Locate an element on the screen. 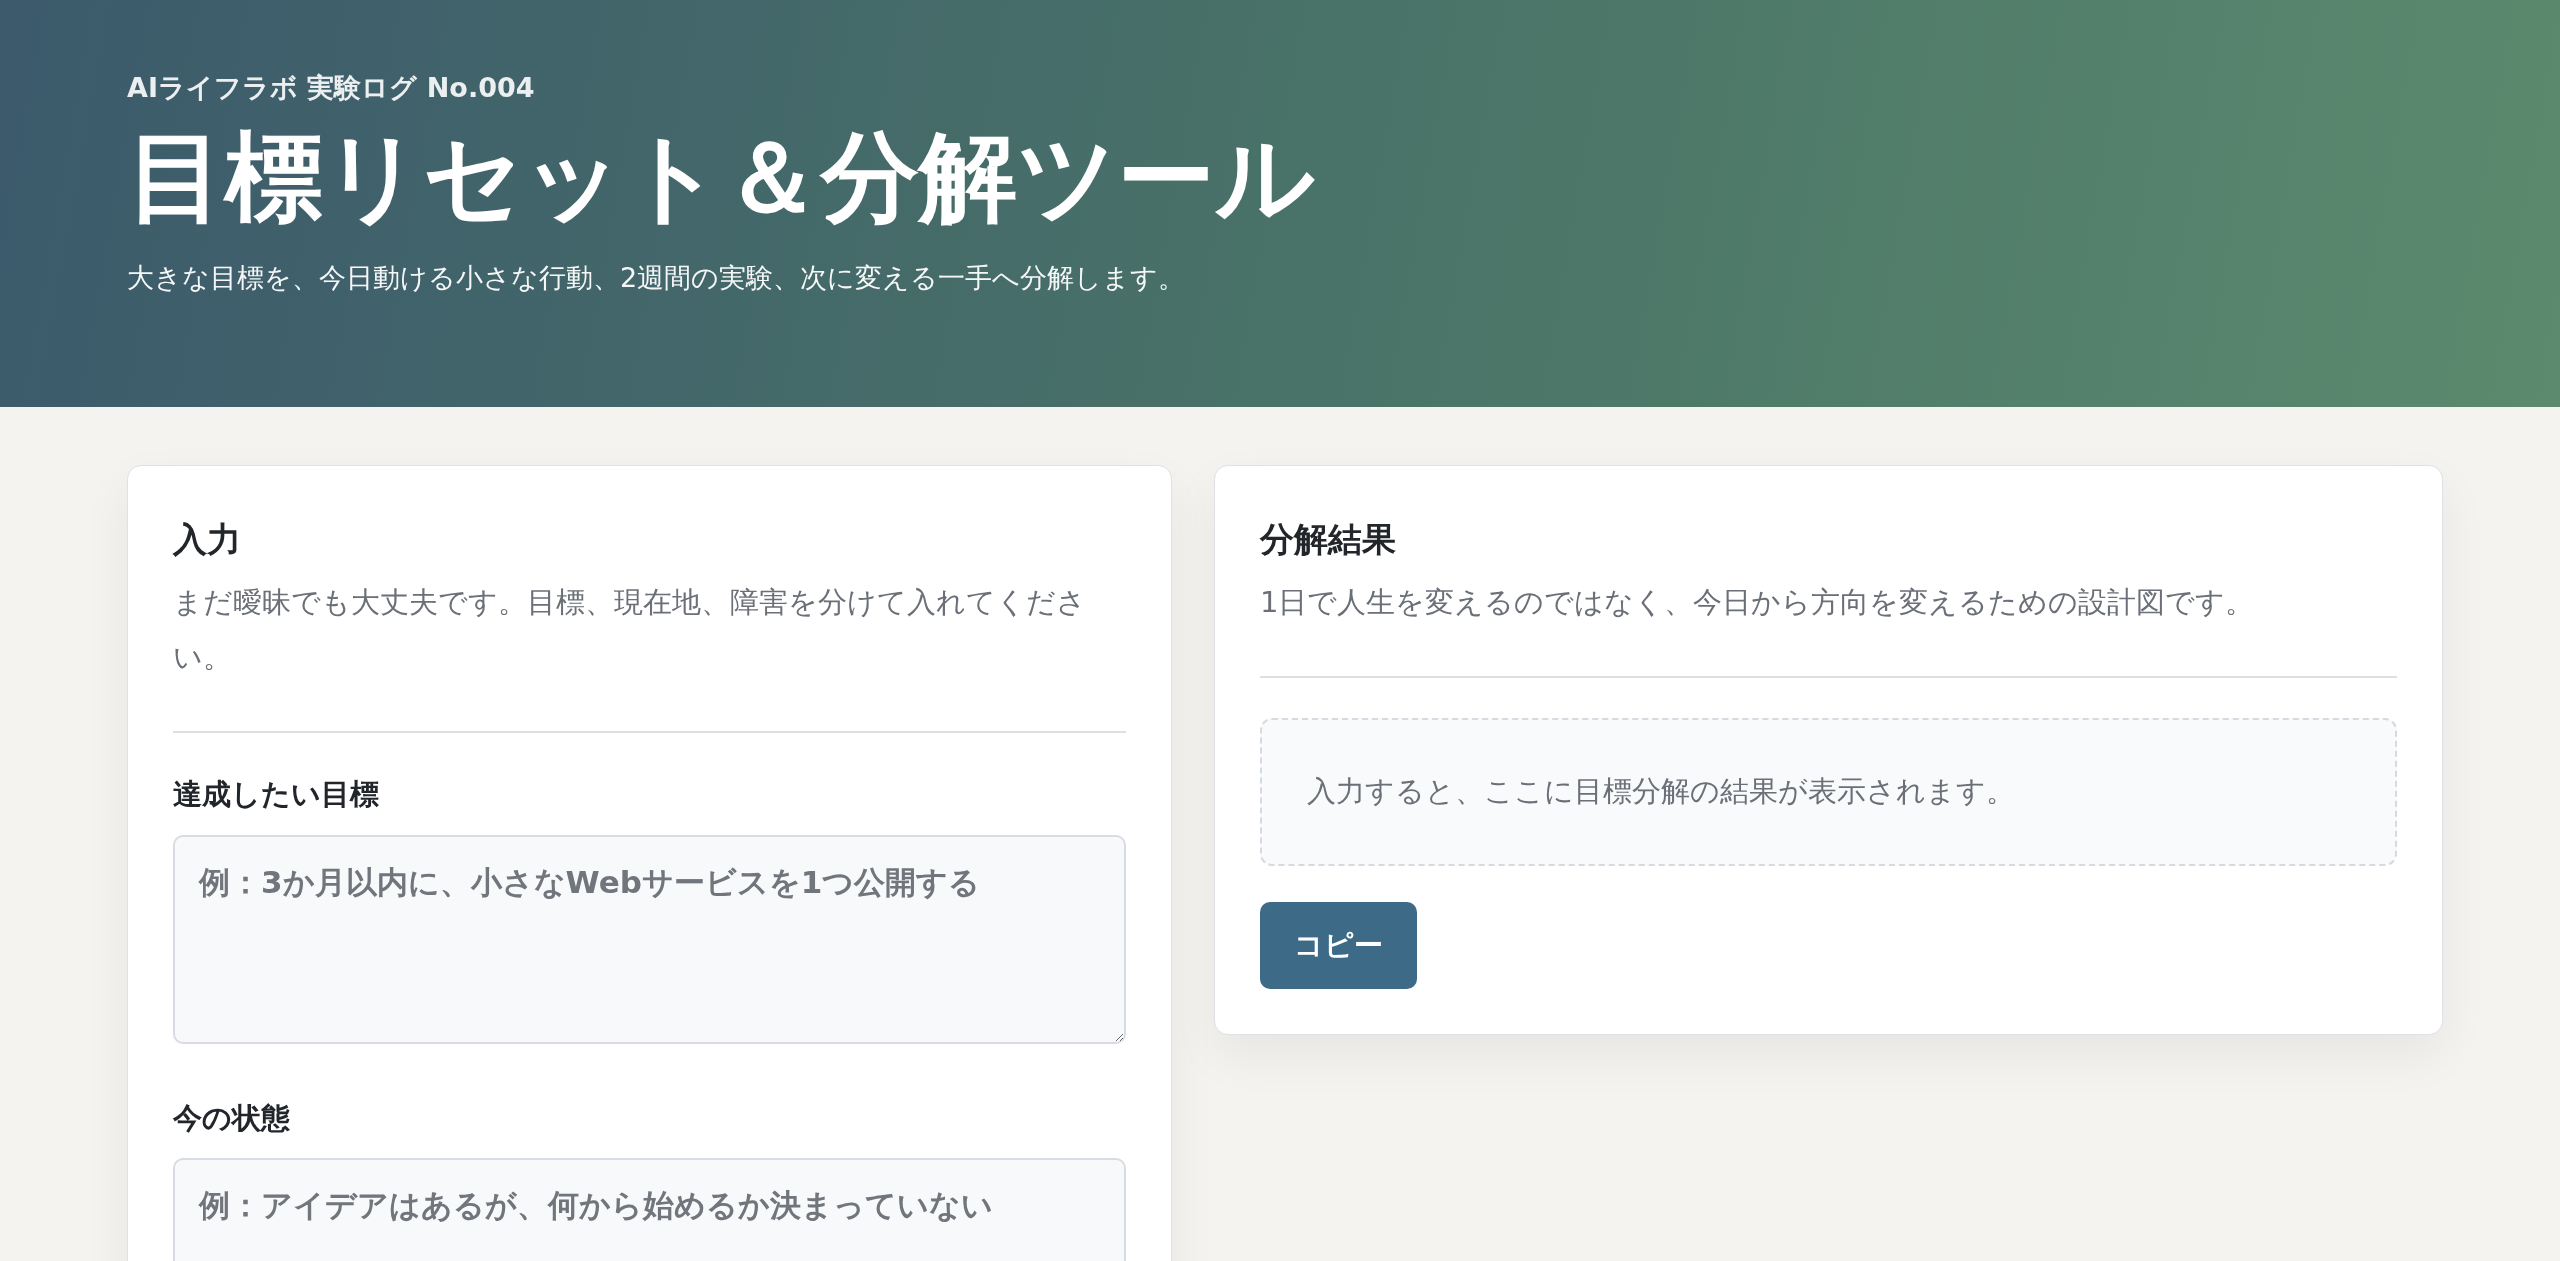 Image resolution: width=2560 pixels, height=1261 pixels. input-description: まだ曖昧でも大丈夫です。目標、現在地、障害を分けて入れてください。 is located at coordinates (630, 630).